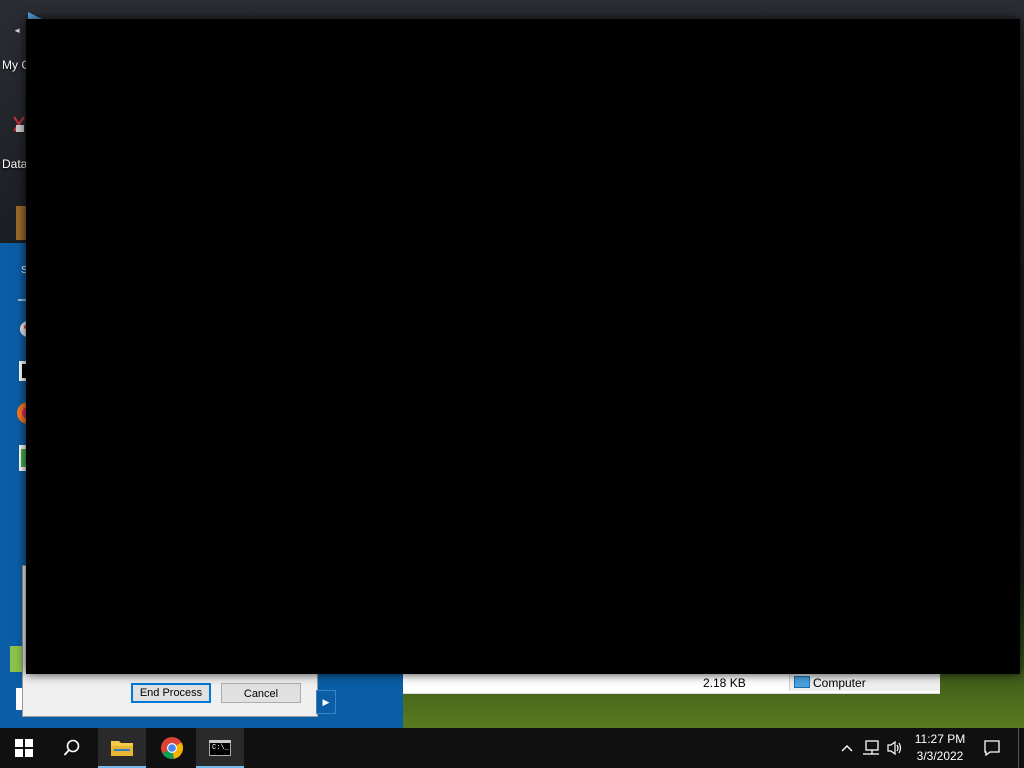 This screenshot has height=768, width=1024. Describe the element at coordinates (671, 683) in the screenshot. I see `file-explorer-status-bar: 2.18 KB Computer` at that location.